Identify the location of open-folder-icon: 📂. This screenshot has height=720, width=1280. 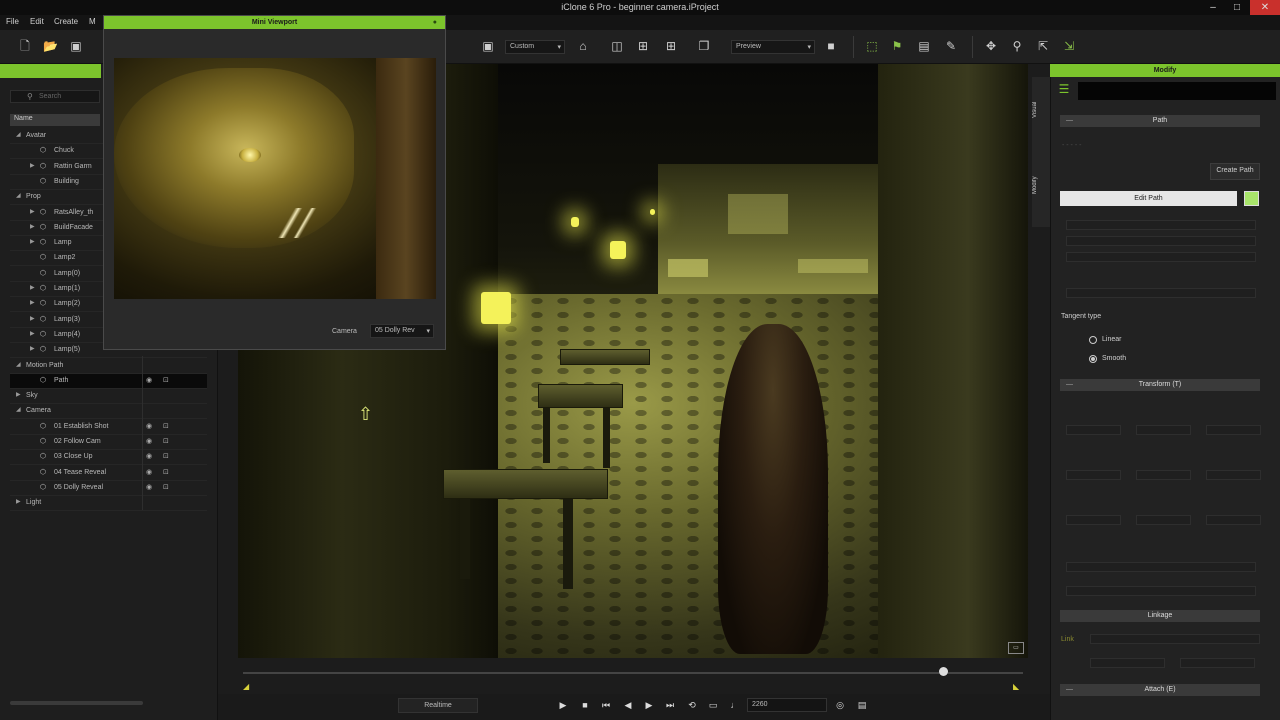
(50, 46).